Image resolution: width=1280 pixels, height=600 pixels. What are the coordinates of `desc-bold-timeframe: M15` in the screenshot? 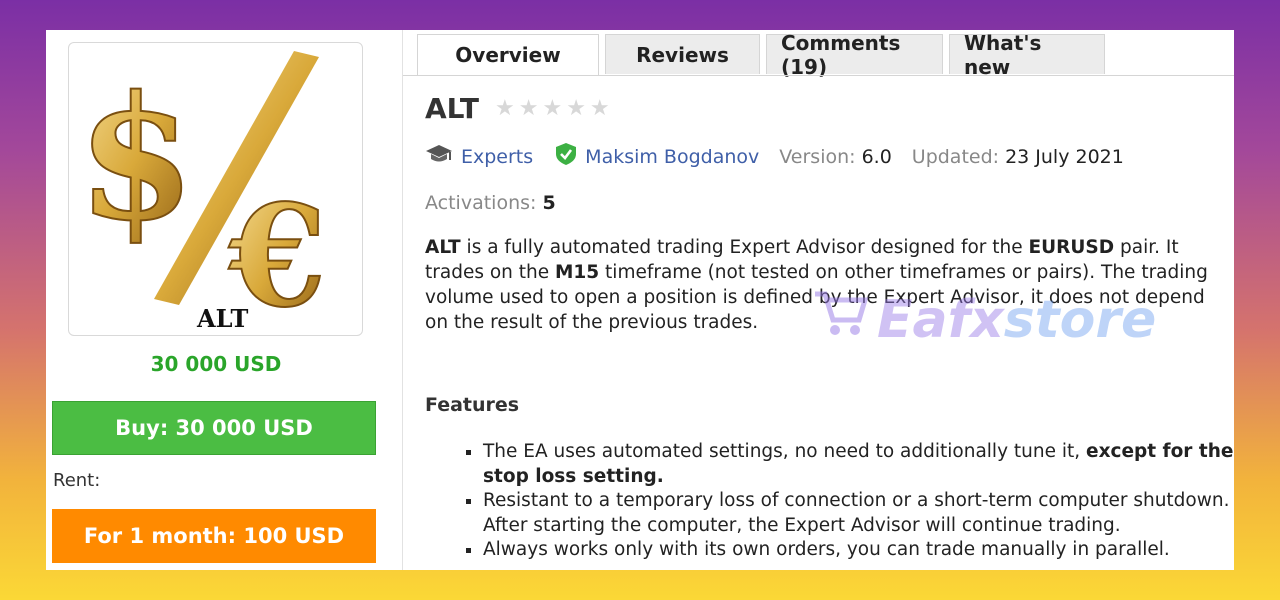 It's located at (577, 272).